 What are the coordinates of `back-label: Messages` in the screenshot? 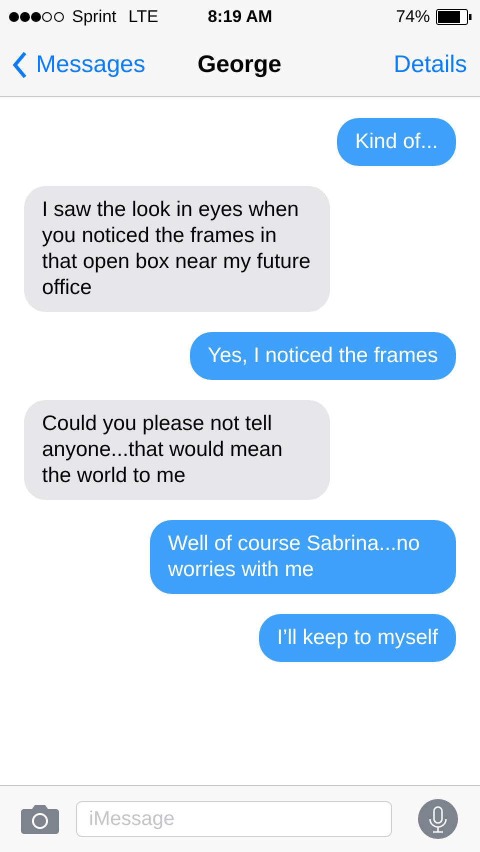 It's located at (91, 65).